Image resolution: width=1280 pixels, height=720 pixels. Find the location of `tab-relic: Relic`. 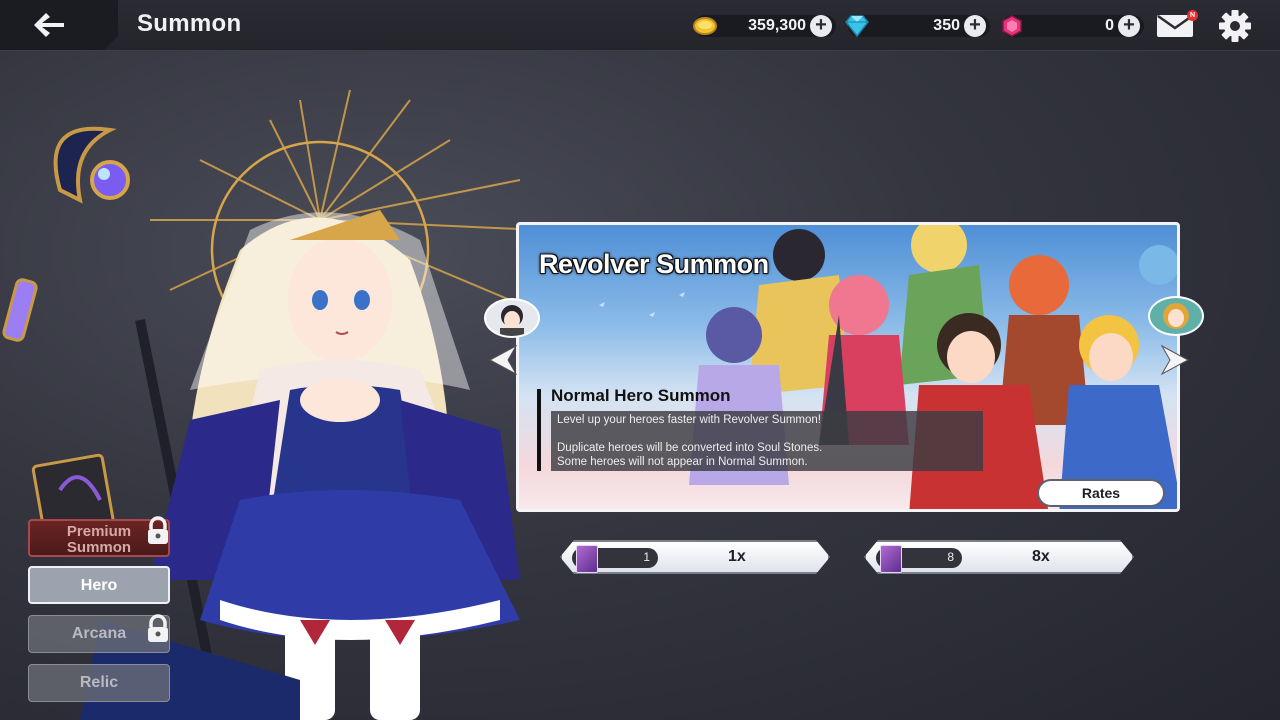

tab-relic: Relic is located at coordinates (99, 683).